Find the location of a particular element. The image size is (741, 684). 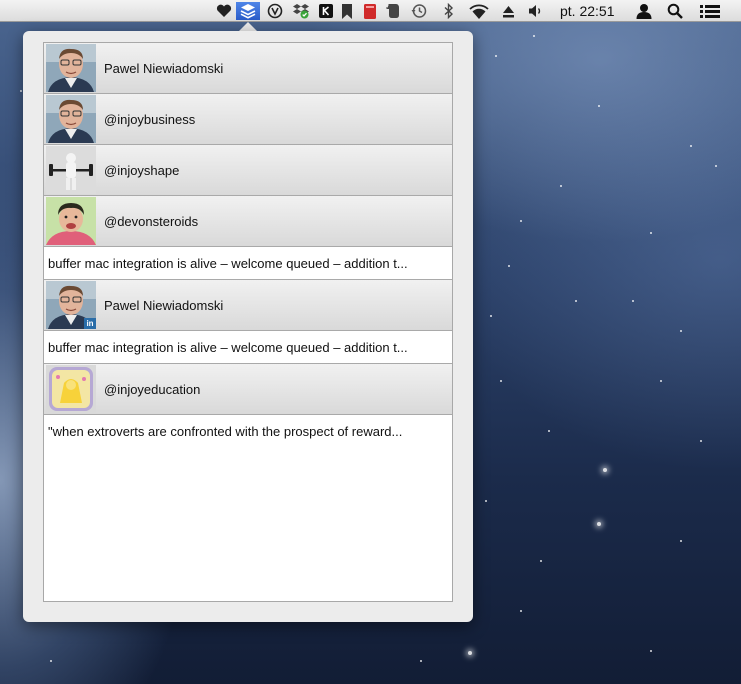

notification-center-icon is located at coordinates (710, 11).